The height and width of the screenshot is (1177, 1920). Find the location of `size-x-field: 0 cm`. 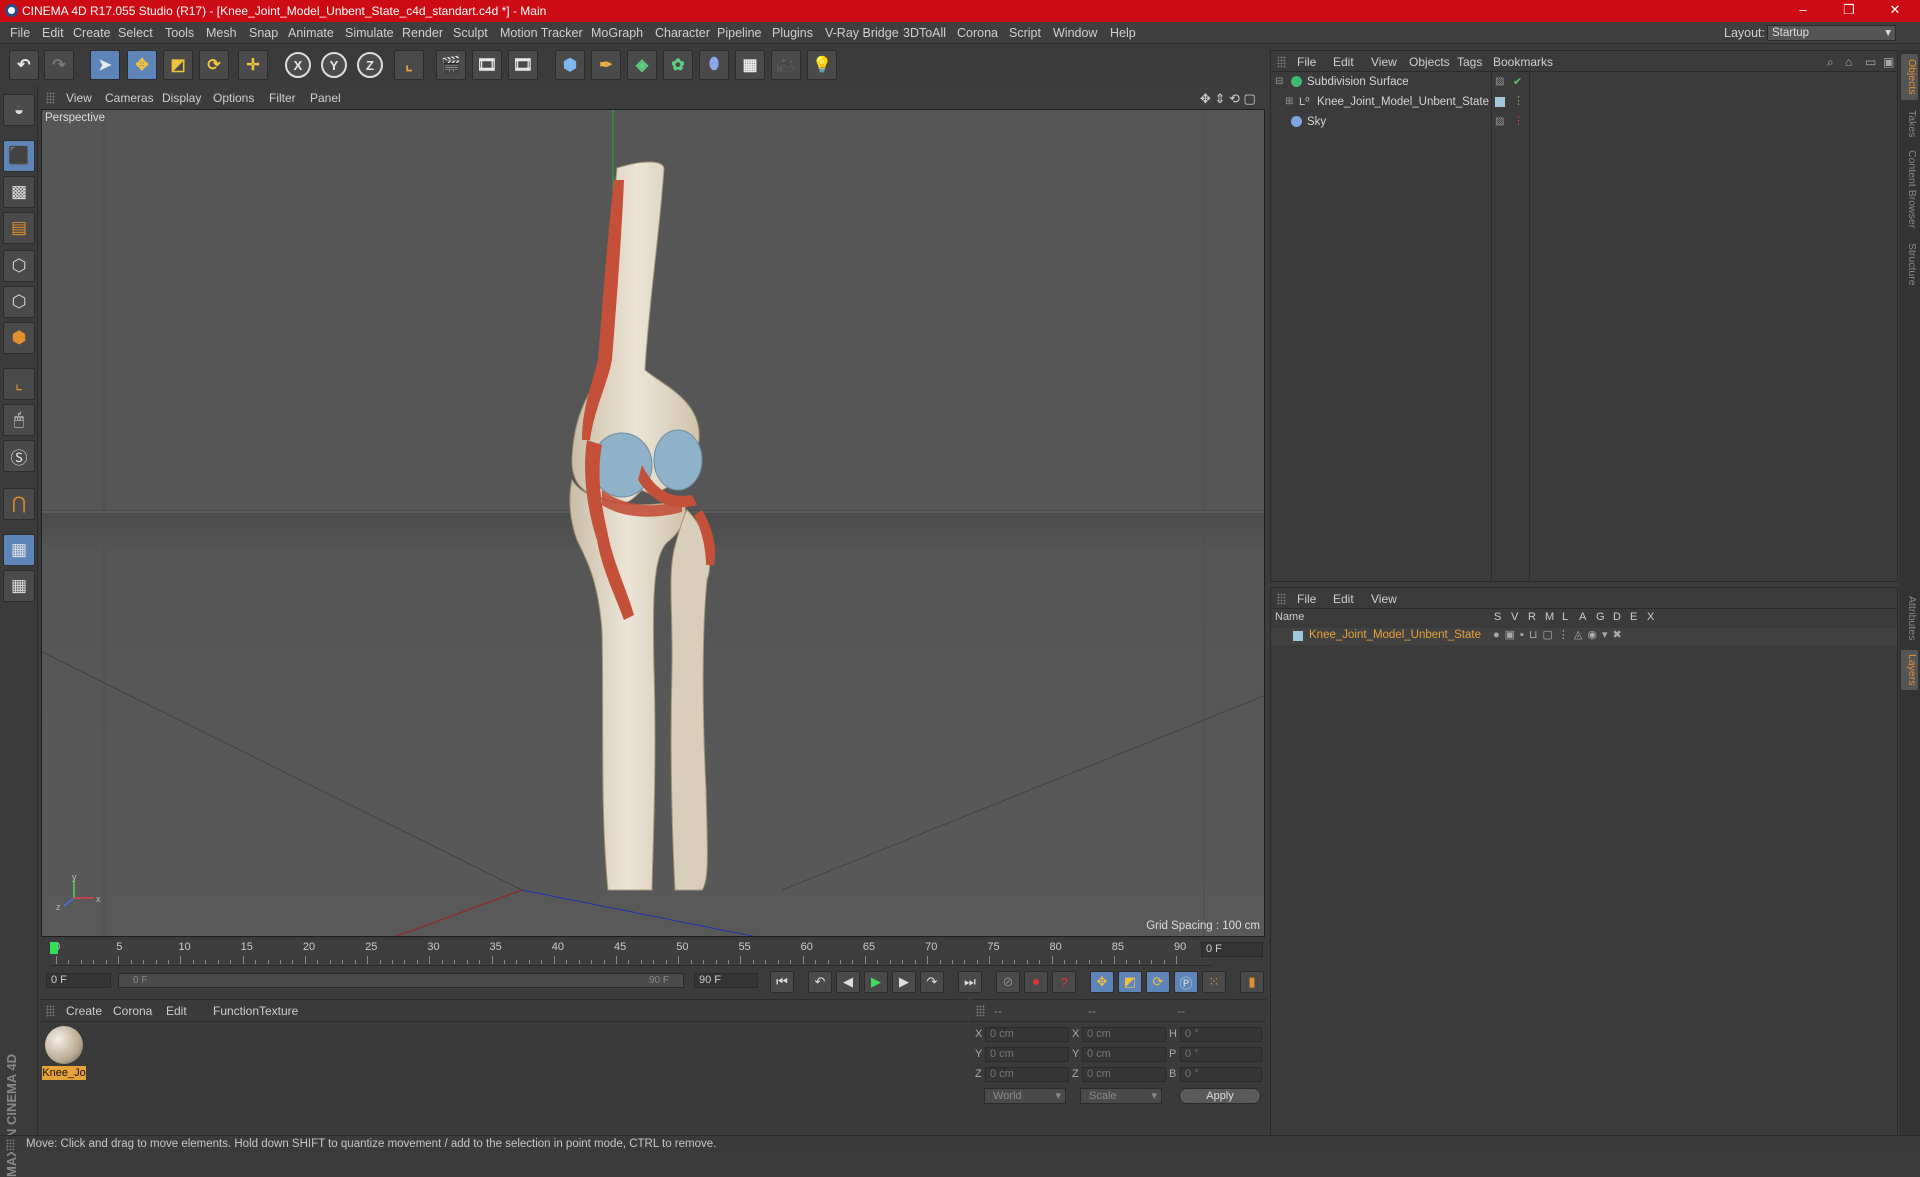

size-x-field: 0 cm is located at coordinates (1124, 1034).